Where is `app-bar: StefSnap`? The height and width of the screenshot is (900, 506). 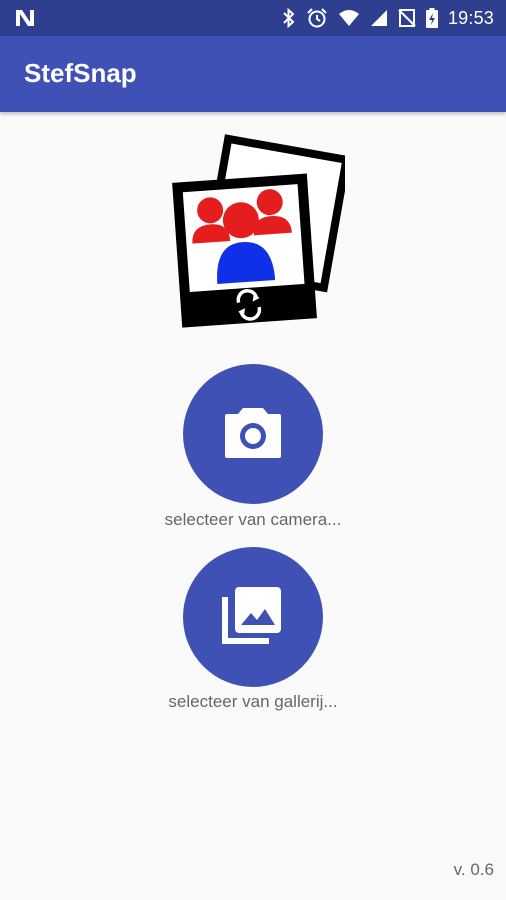
app-bar: StefSnap is located at coordinates (253, 74).